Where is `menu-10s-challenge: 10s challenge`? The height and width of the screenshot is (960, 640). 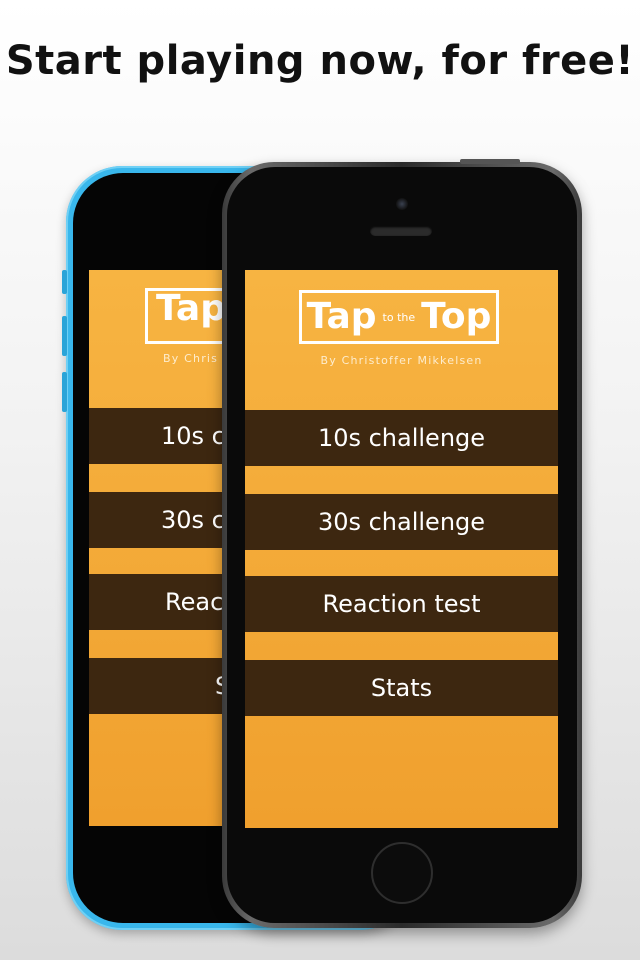 menu-10s-challenge: 10s challenge is located at coordinates (401, 438).